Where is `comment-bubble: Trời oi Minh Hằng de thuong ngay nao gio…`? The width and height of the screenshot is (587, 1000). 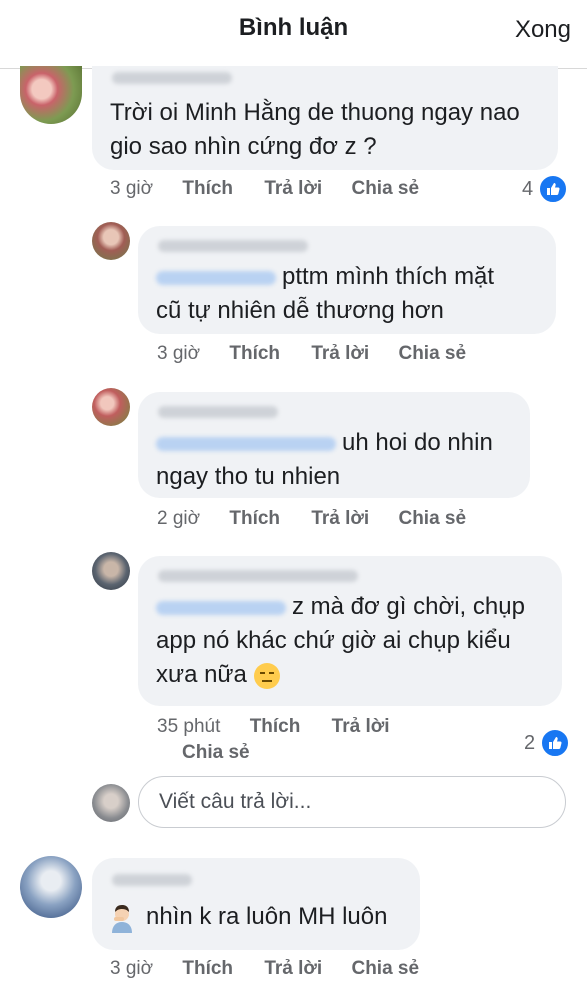
comment-bubble: Trời oi Minh Hằng de thuong ngay nao gio… is located at coordinates (325, 118).